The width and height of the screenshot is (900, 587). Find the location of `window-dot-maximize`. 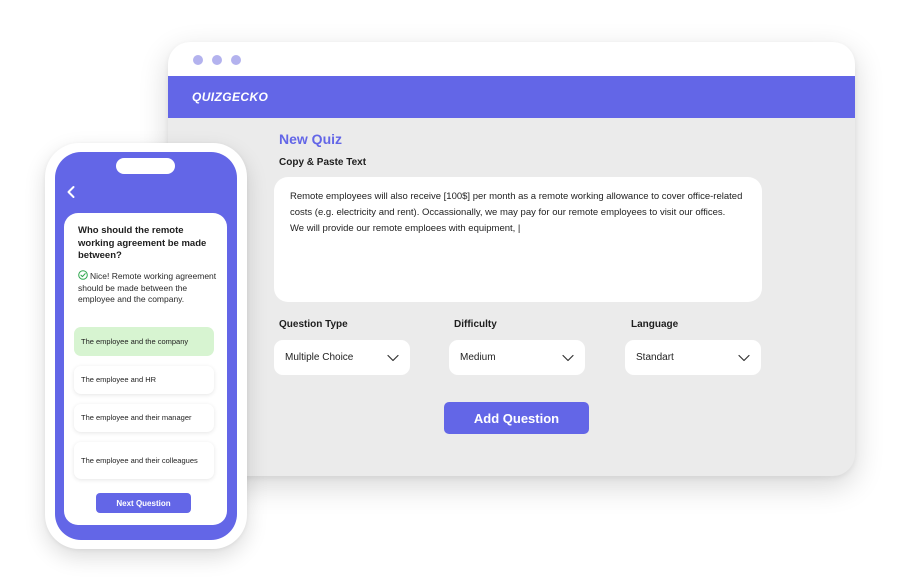

window-dot-maximize is located at coordinates (236, 60).